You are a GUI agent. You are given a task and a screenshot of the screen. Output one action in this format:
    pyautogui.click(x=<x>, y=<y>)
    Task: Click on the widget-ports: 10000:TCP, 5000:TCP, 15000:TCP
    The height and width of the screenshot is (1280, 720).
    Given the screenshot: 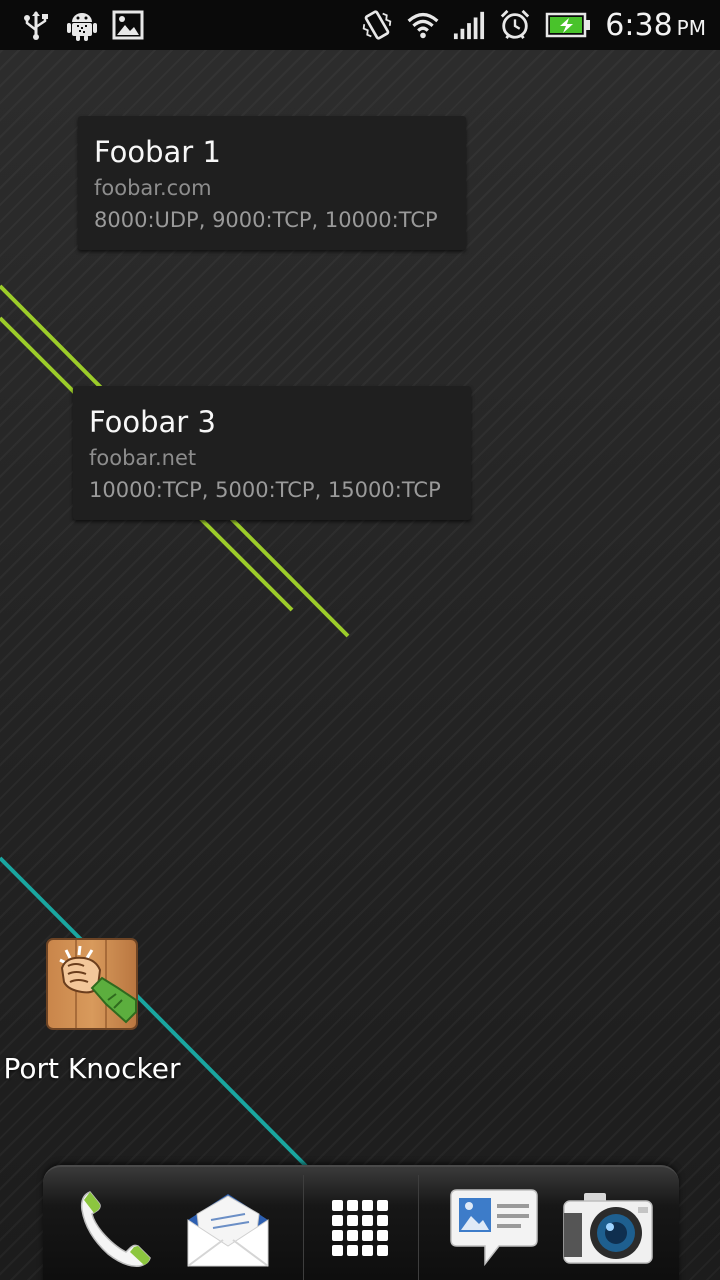 What is the action you would take?
    pyautogui.click(x=265, y=490)
    